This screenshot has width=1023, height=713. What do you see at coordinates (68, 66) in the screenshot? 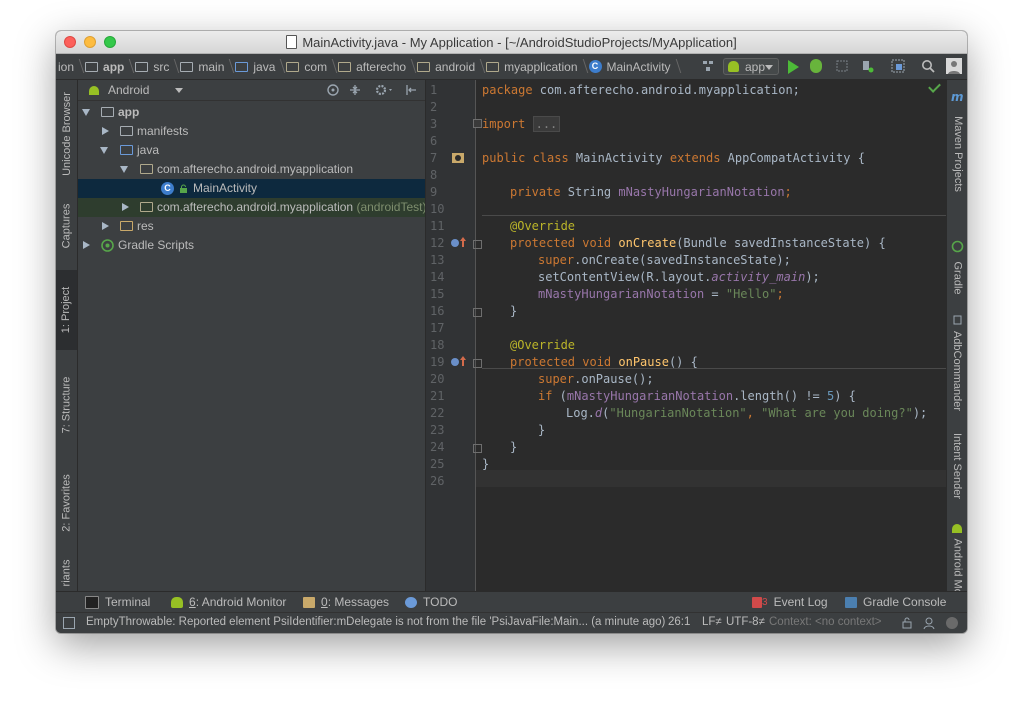
I see `breadcrumb-item: ion` at bounding box center [68, 66].